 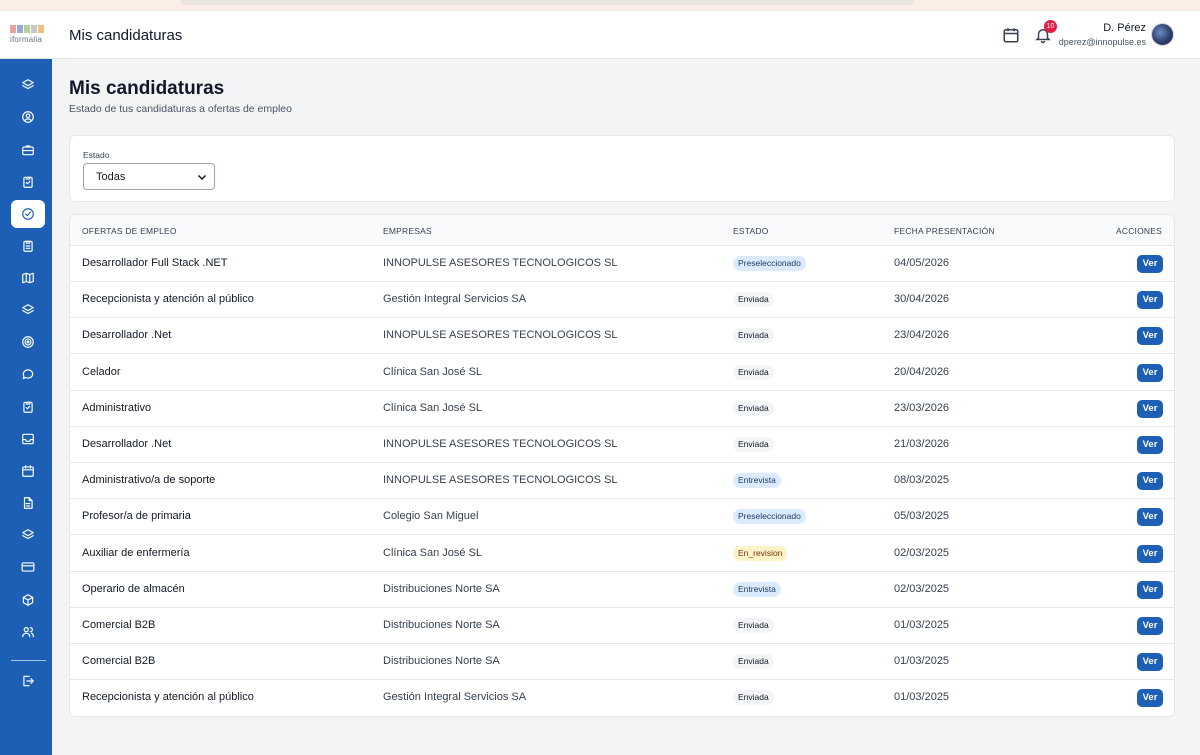 I want to click on chat-icon, so click(x=28, y=374).